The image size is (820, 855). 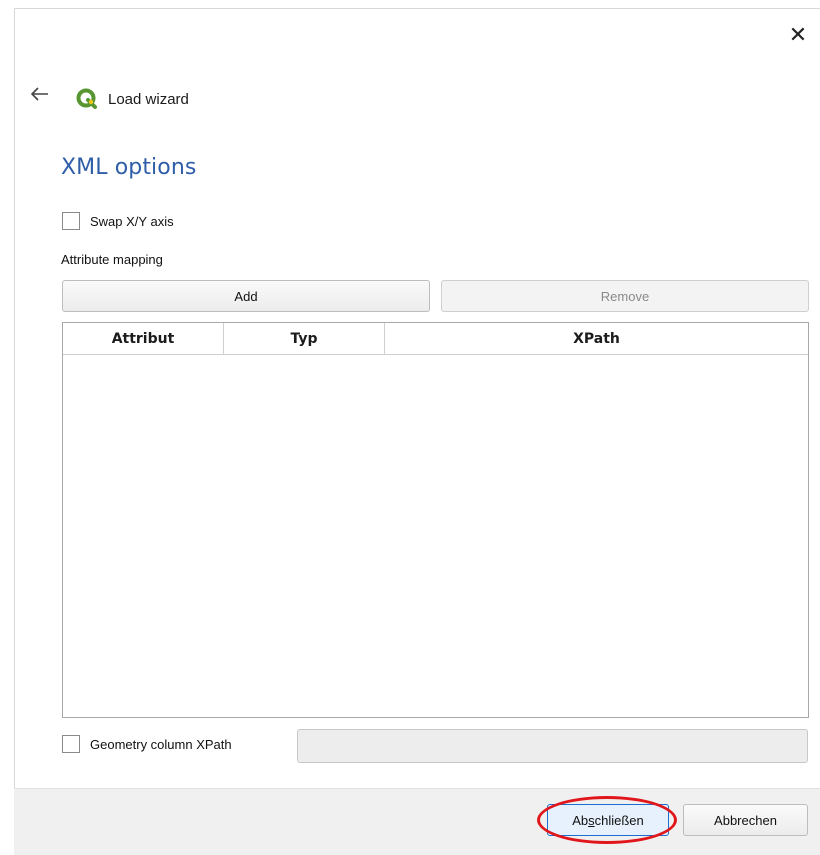 I want to click on geometry-xpath-input, so click(x=552, y=746).